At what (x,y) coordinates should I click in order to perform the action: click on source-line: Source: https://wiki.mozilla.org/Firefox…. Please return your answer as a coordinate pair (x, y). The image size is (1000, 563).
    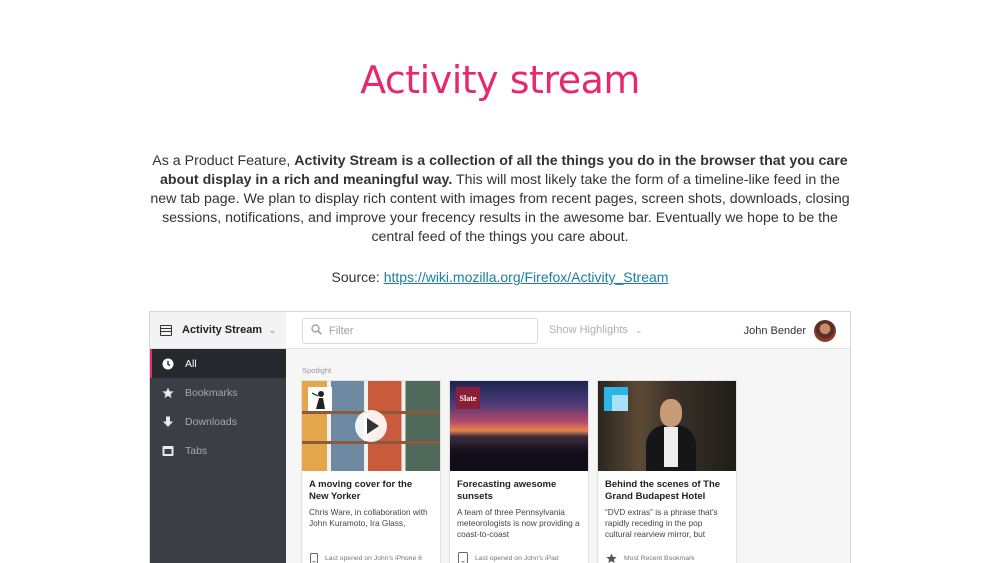
    Looking at the image, I should click on (500, 277).